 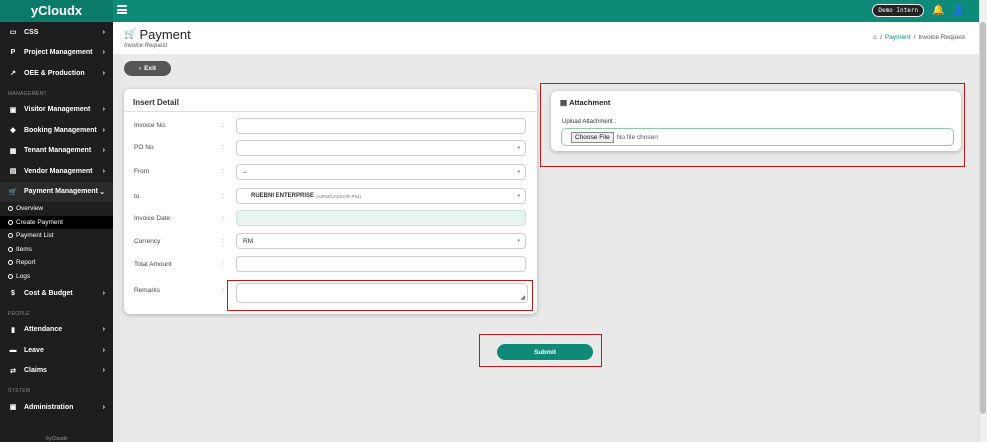 I want to click on attendance-icon: ▮, so click(x=13, y=330).